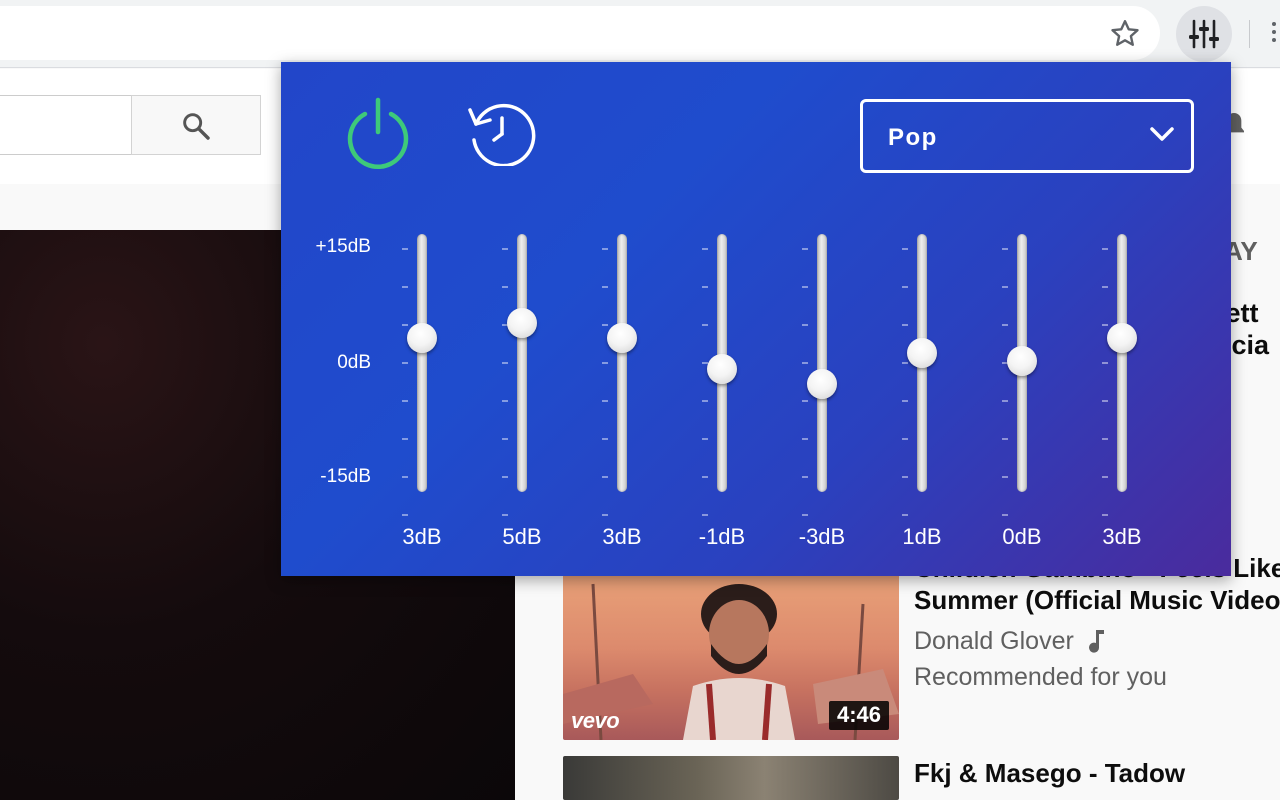 Image resolution: width=1280 pixels, height=800 pixels. What do you see at coordinates (343, 246) in the screenshot?
I see `scale-label-max: +15dB` at bounding box center [343, 246].